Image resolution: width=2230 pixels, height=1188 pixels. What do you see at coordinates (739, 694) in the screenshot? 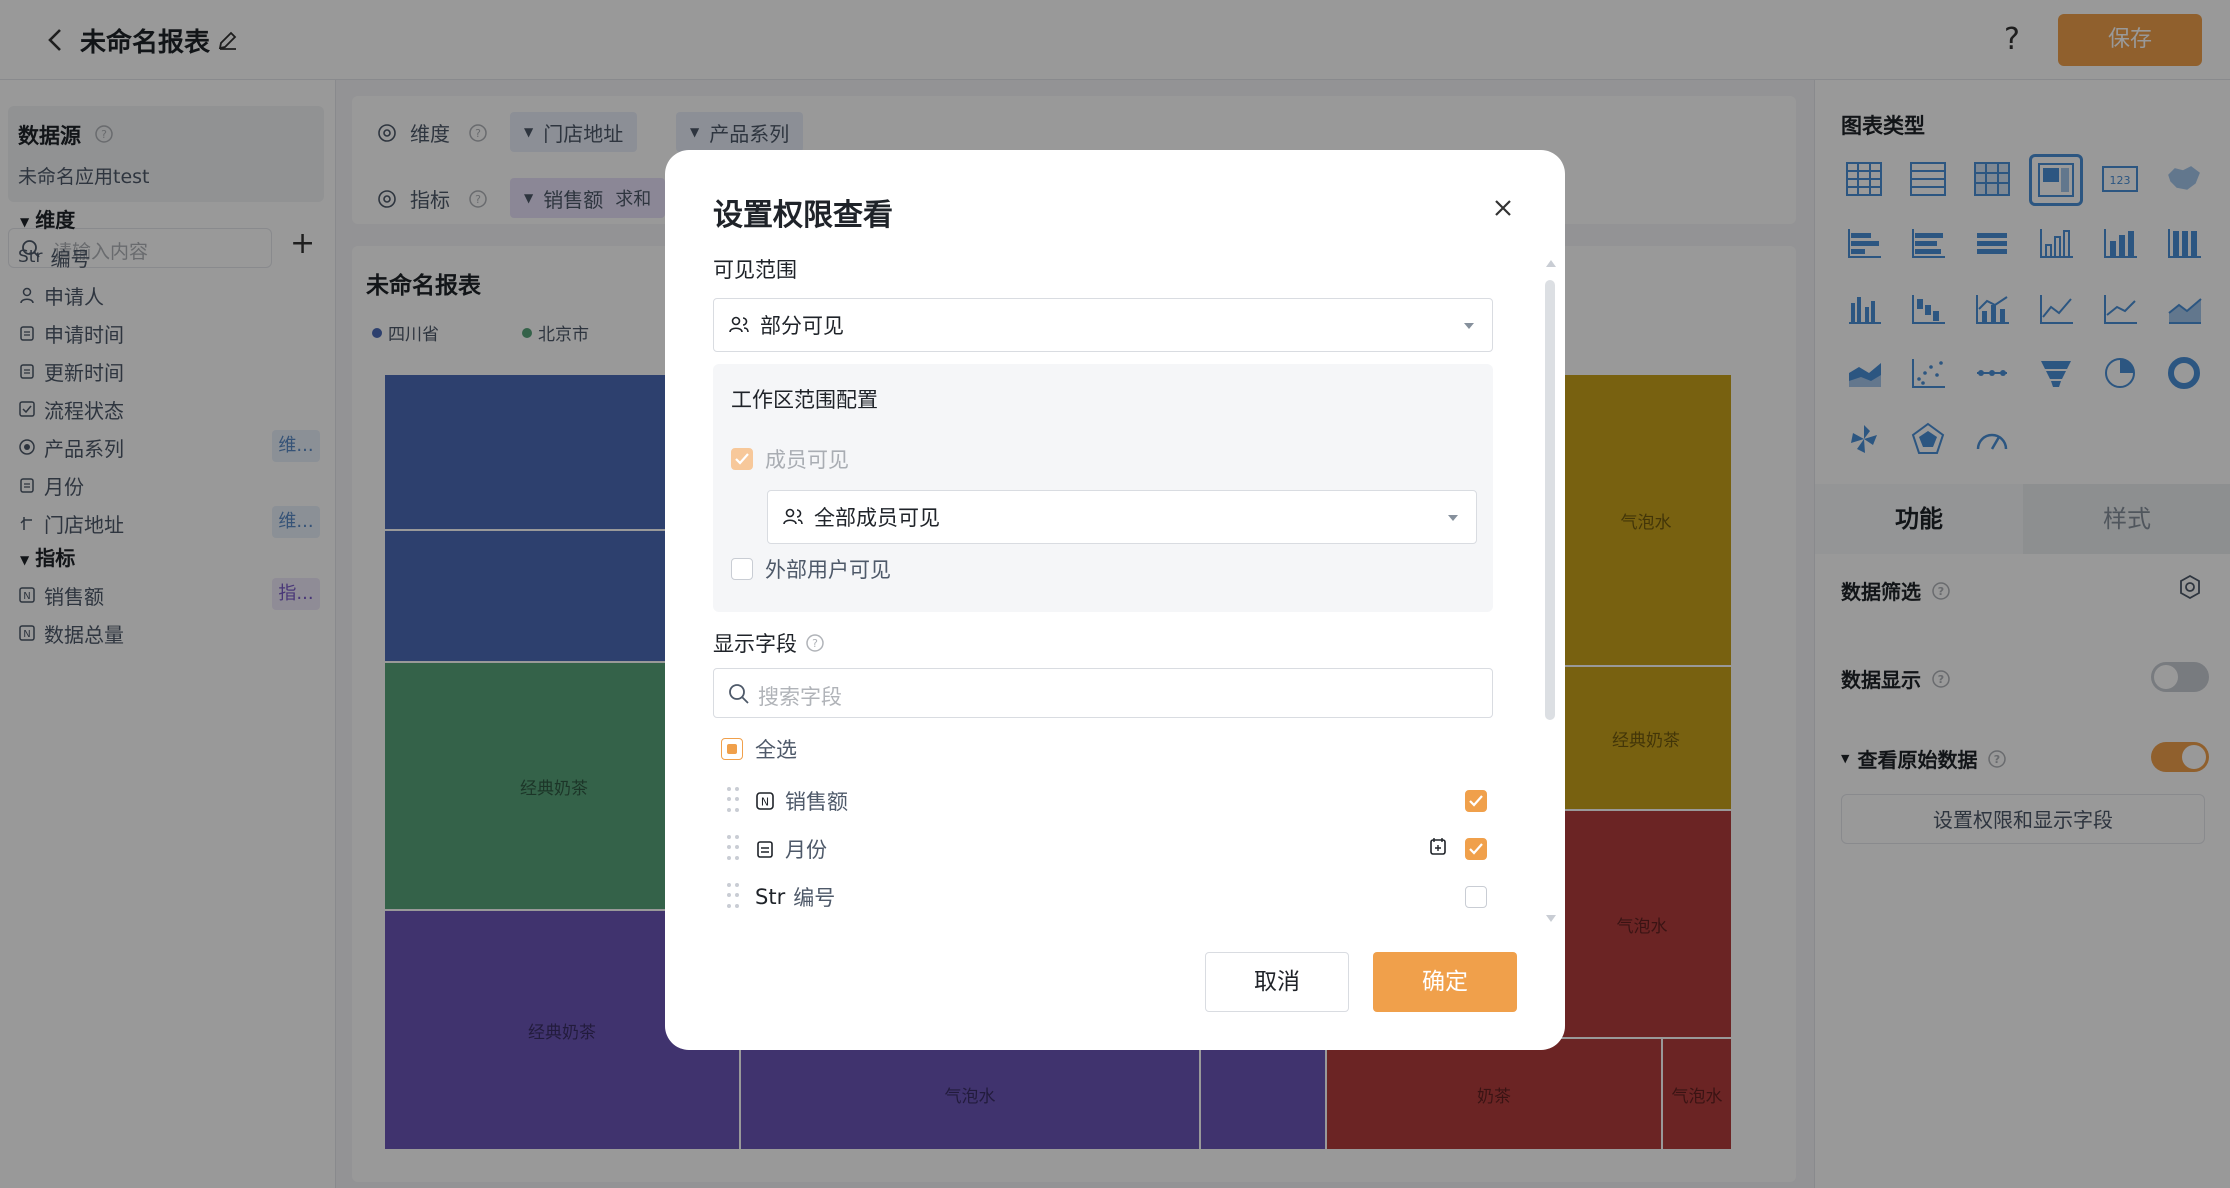
I see `search-icon` at bounding box center [739, 694].